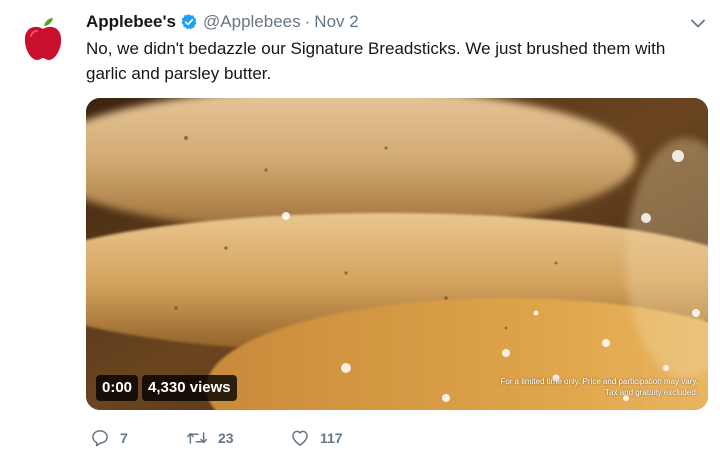  Describe the element at coordinates (336, 22) in the screenshot. I see `tweet-date: Nov 2` at that location.